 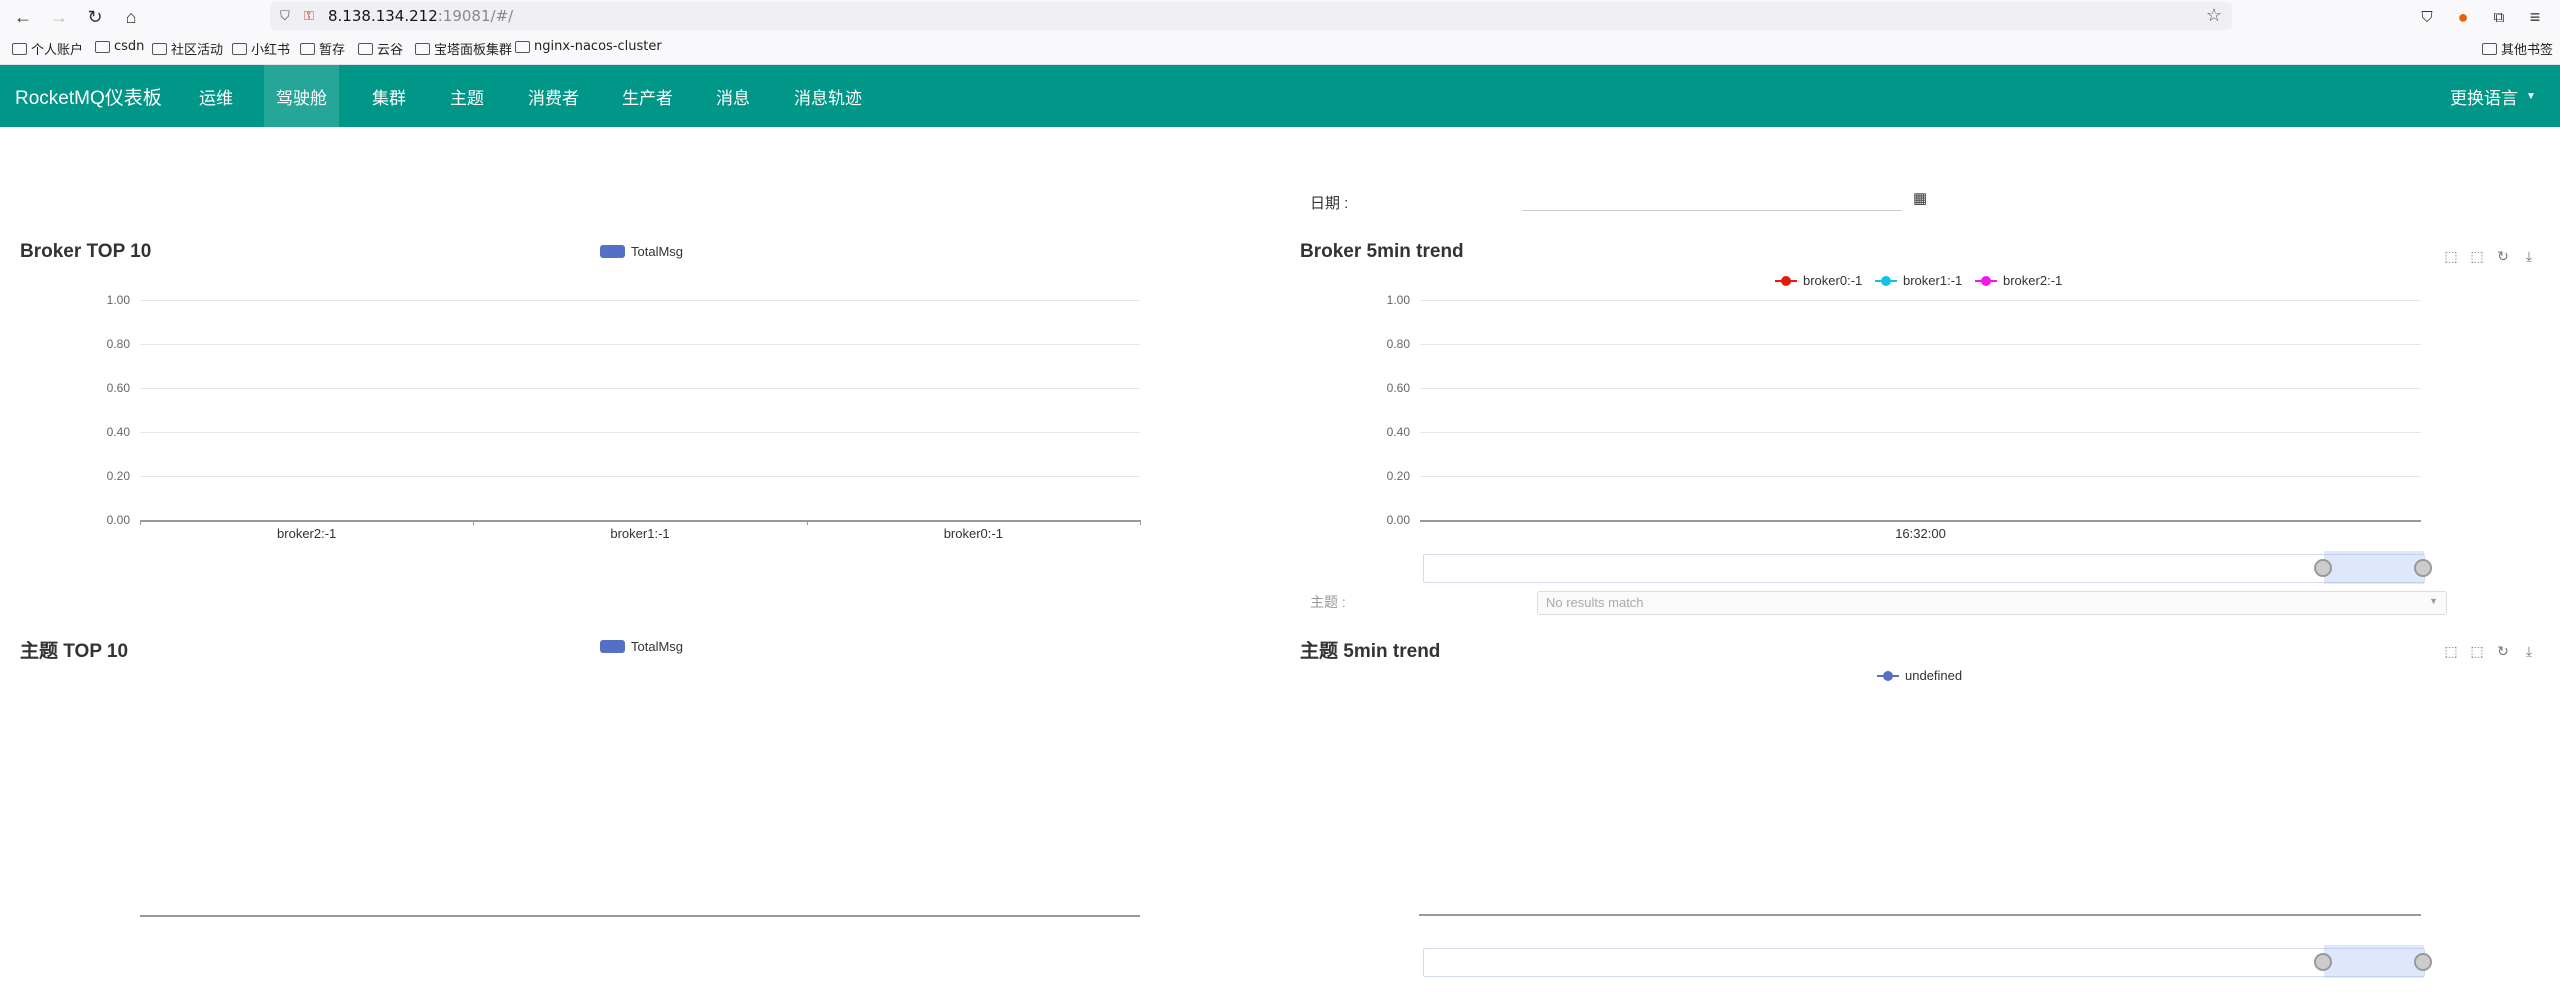 I want to click on x-tick-label: broker2:-1, so click(x=307, y=533).